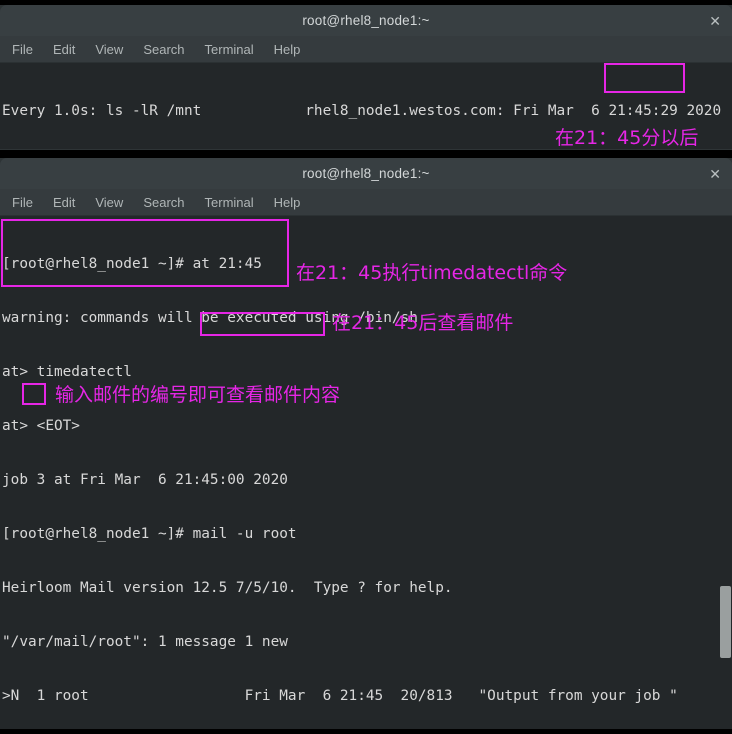 Image resolution: width=732 pixels, height=734 pixels. I want to click on terminal-line: "/var/mail/root": 1 message 1 new, so click(145, 642).